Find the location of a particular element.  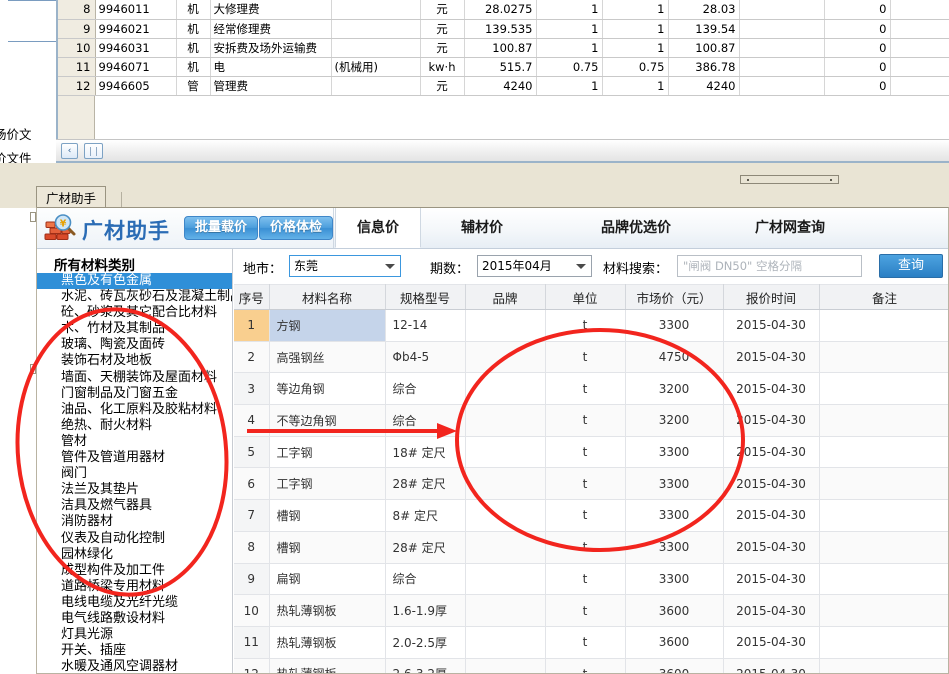

table-row: 8 槽钢 28# 定尺 t 3300 2015-04-30 is located at coordinates (591, 547).